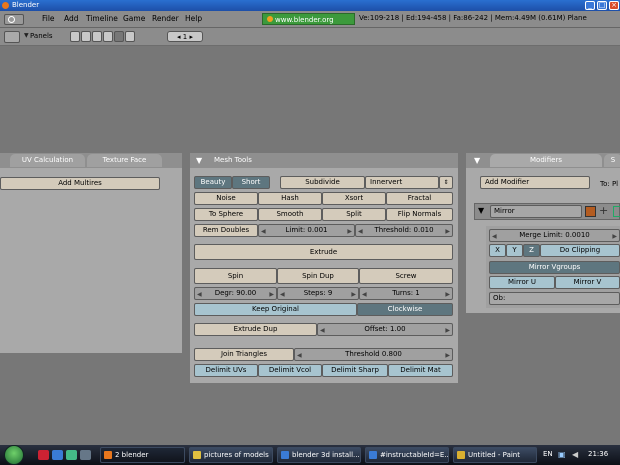 Image resolution: width=620 pixels, height=465 pixels. I want to click on noise-button: Noise, so click(226, 198).